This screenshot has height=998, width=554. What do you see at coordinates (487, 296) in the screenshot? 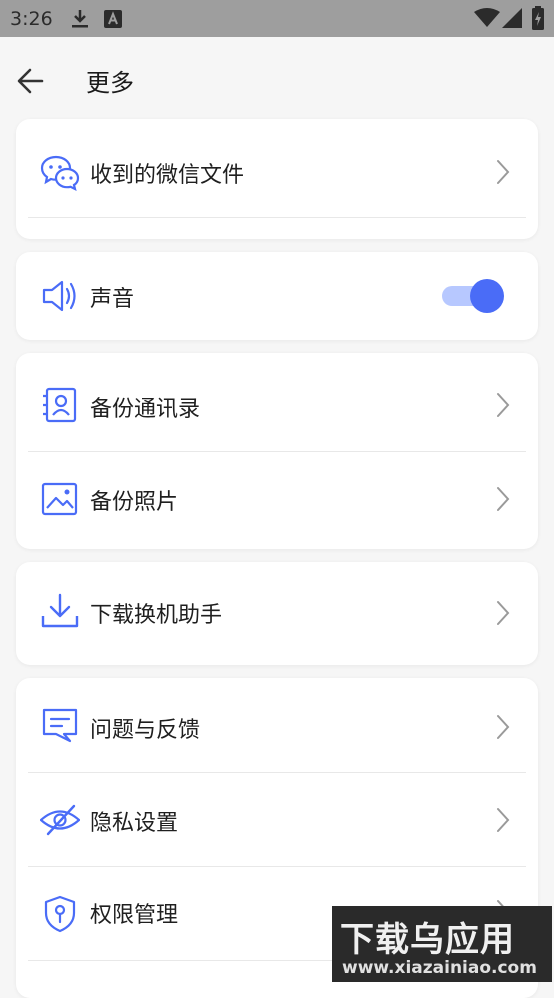
I see `toggle-knob` at bounding box center [487, 296].